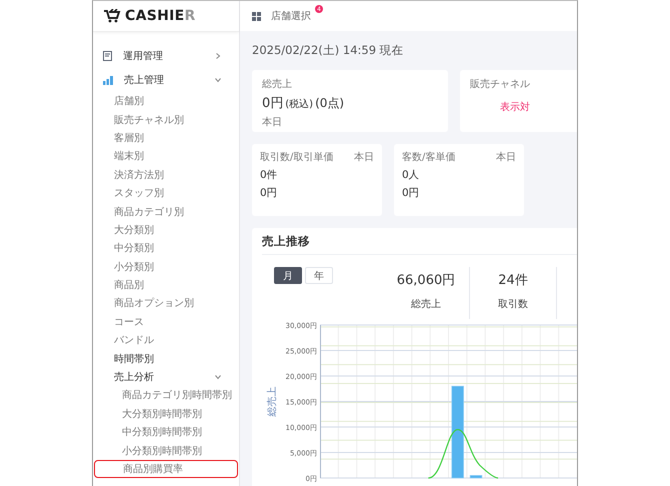  I want to click on kpi-label: 総売上, so click(426, 304).